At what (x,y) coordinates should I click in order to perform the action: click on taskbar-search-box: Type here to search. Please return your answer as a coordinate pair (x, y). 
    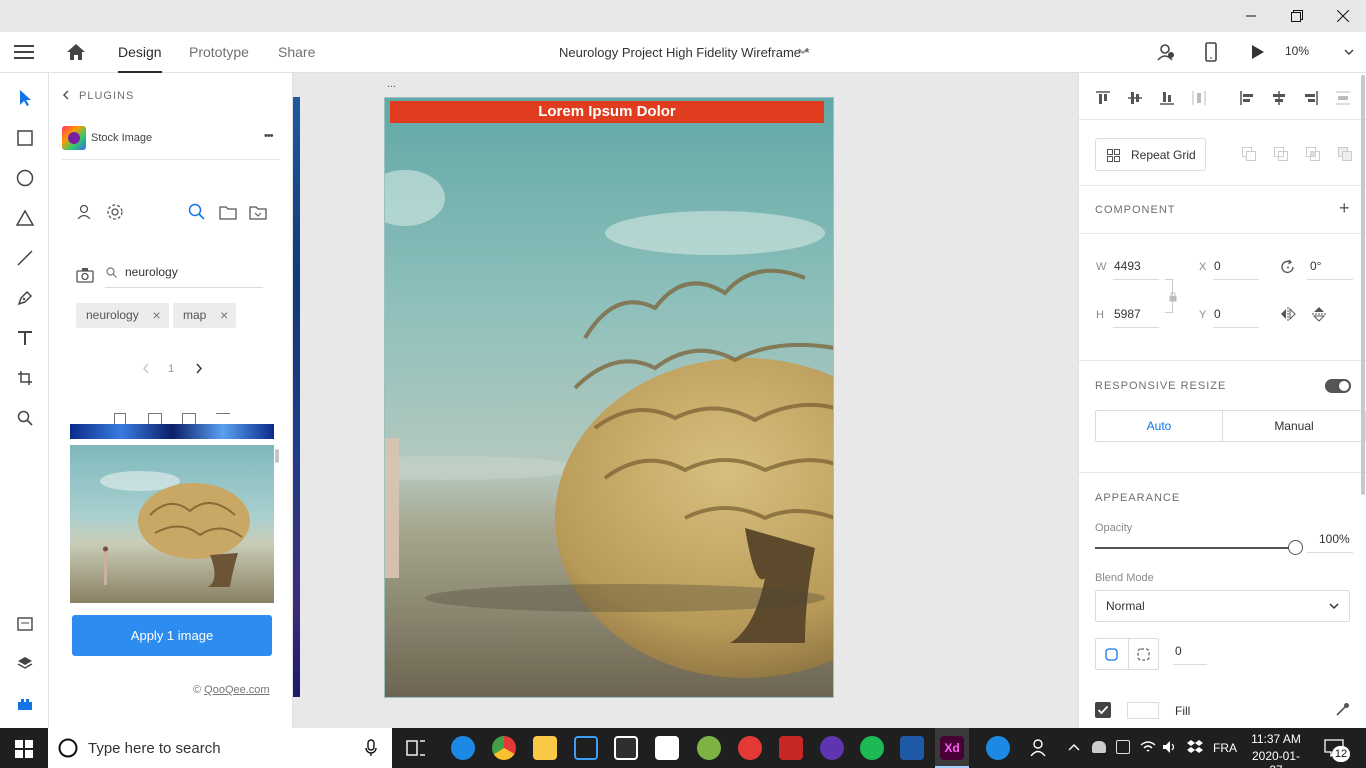
    Looking at the image, I should click on (220, 748).